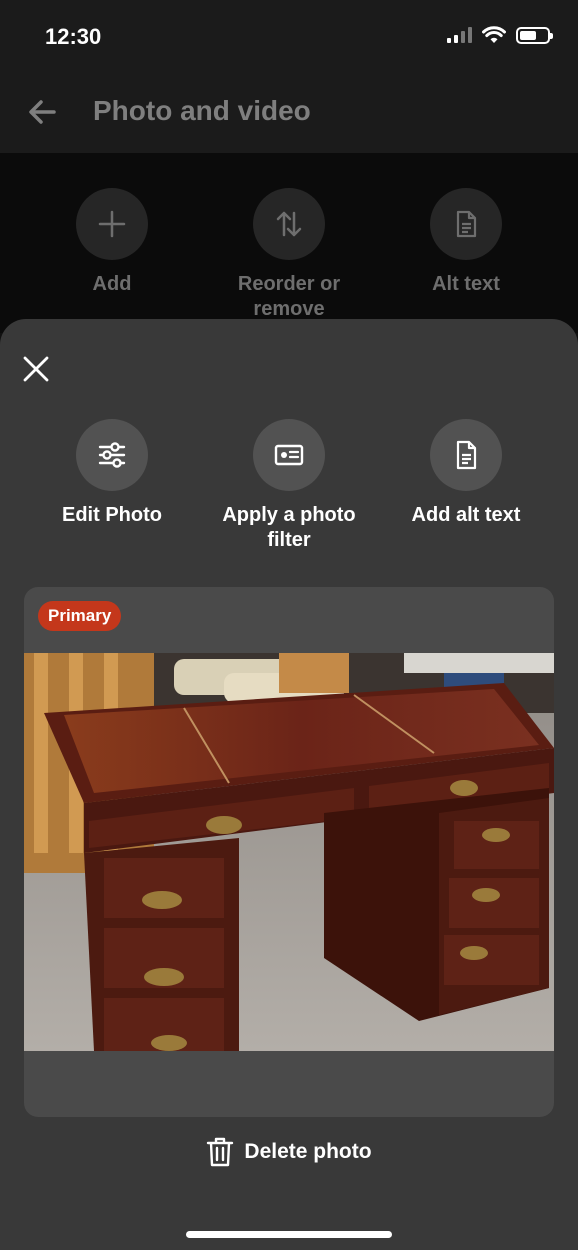  What do you see at coordinates (289, 486) in the screenshot?
I see `apply-photo-filter-button: Apply a photo filter` at bounding box center [289, 486].